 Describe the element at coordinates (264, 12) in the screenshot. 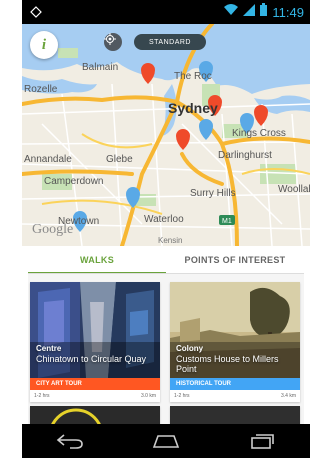

I see `battery-icon` at that location.